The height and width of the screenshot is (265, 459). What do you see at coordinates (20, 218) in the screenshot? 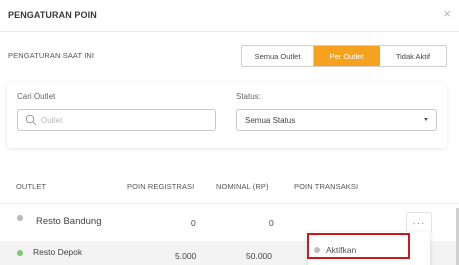
I see `status-dot-inactive` at bounding box center [20, 218].